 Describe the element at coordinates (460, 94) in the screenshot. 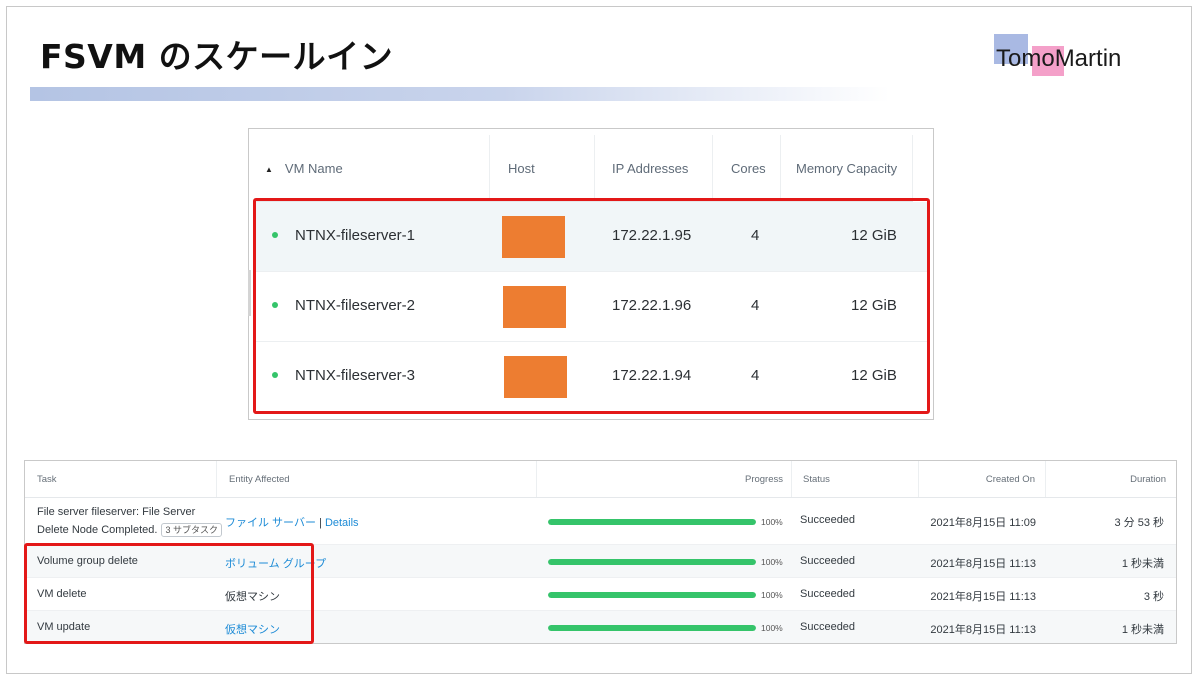

I see `title-underline-bar` at that location.